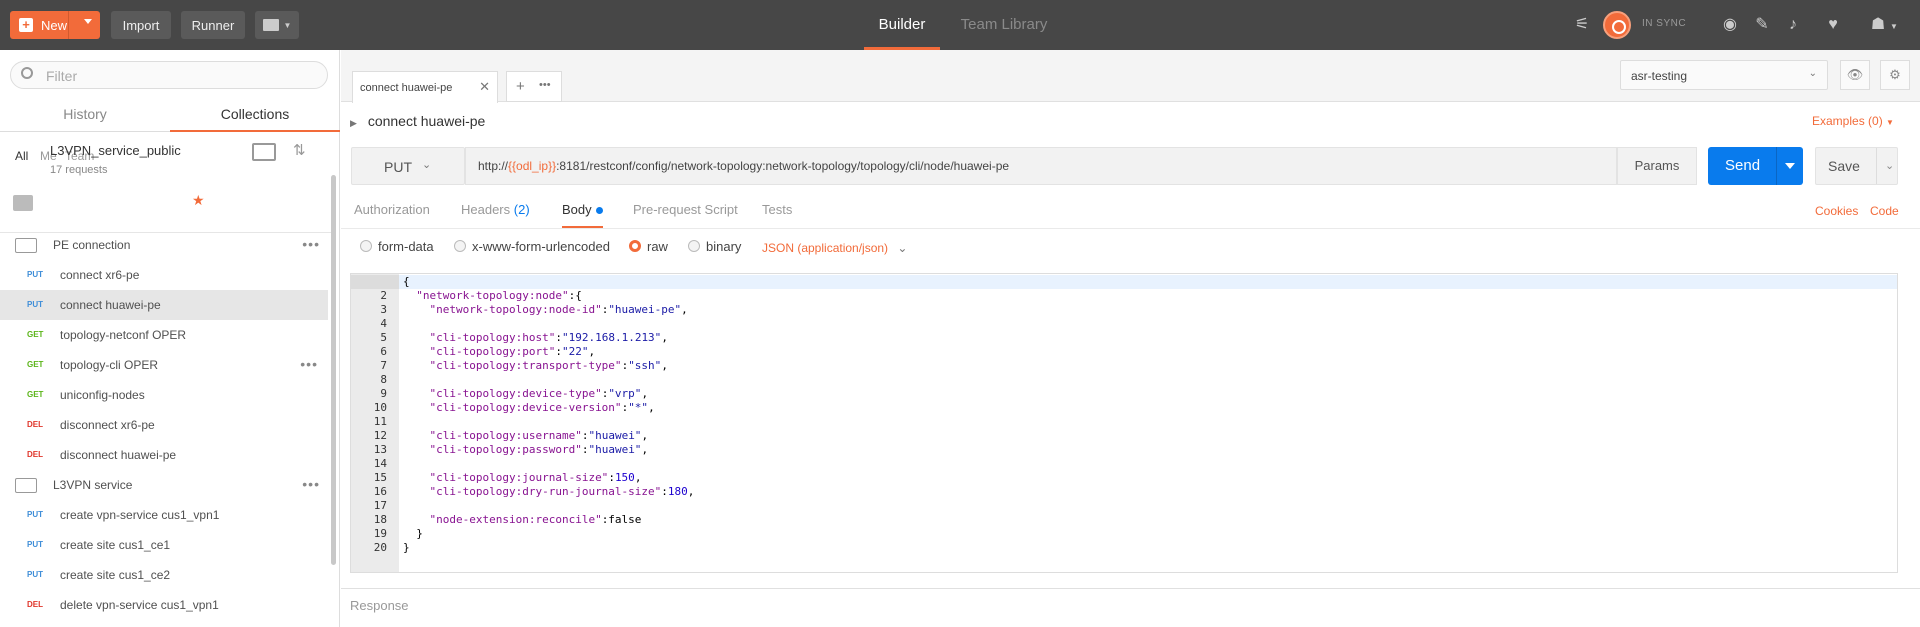  I want to click on gear-icon: ⚙, so click(1895, 75).